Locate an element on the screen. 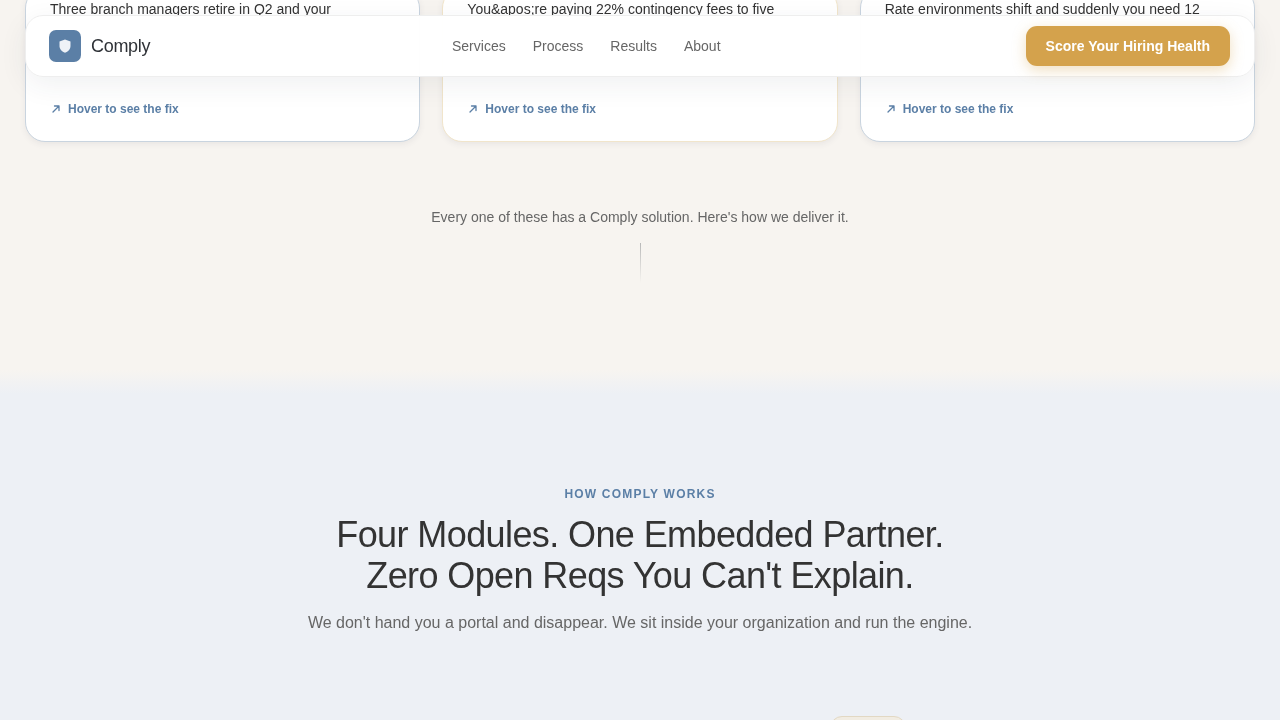 The width and height of the screenshot is (1280, 720). section-headline: Four Modules. One Embedded Partner. Zero Open Reqs You Can't Explain. is located at coordinates (640, 555).